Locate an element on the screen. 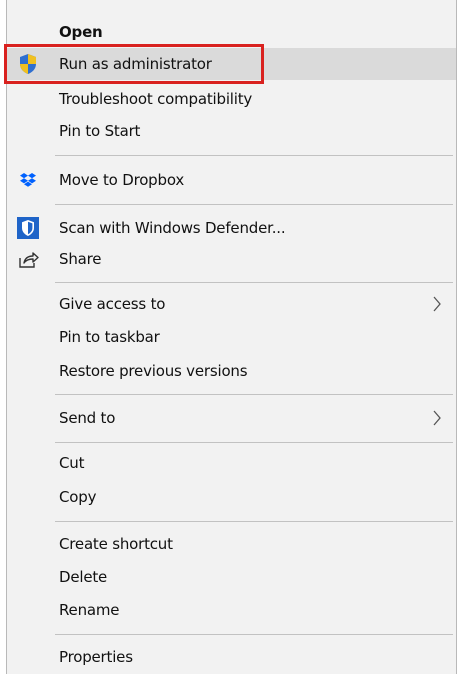  menu-item-label: Restore previous versions is located at coordinates (153, 371).